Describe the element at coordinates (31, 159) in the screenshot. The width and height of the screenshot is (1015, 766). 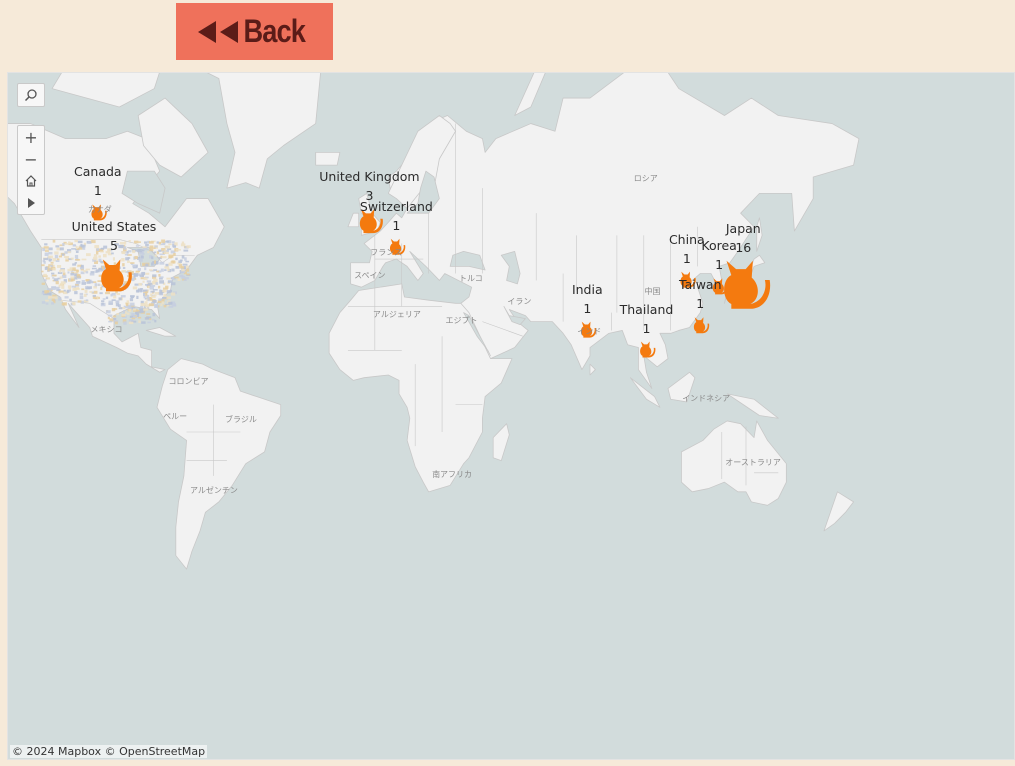
I see `zoom-out-button: −` at that location.